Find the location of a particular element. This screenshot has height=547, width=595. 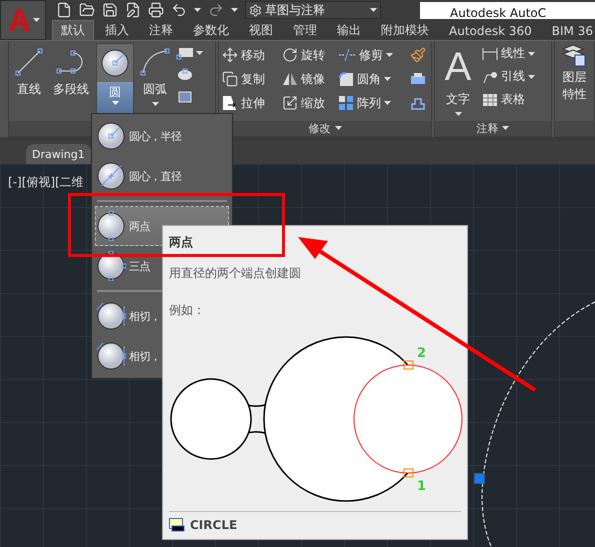

window-title: Autodesk AutoC is located at coordinates (507, 10).